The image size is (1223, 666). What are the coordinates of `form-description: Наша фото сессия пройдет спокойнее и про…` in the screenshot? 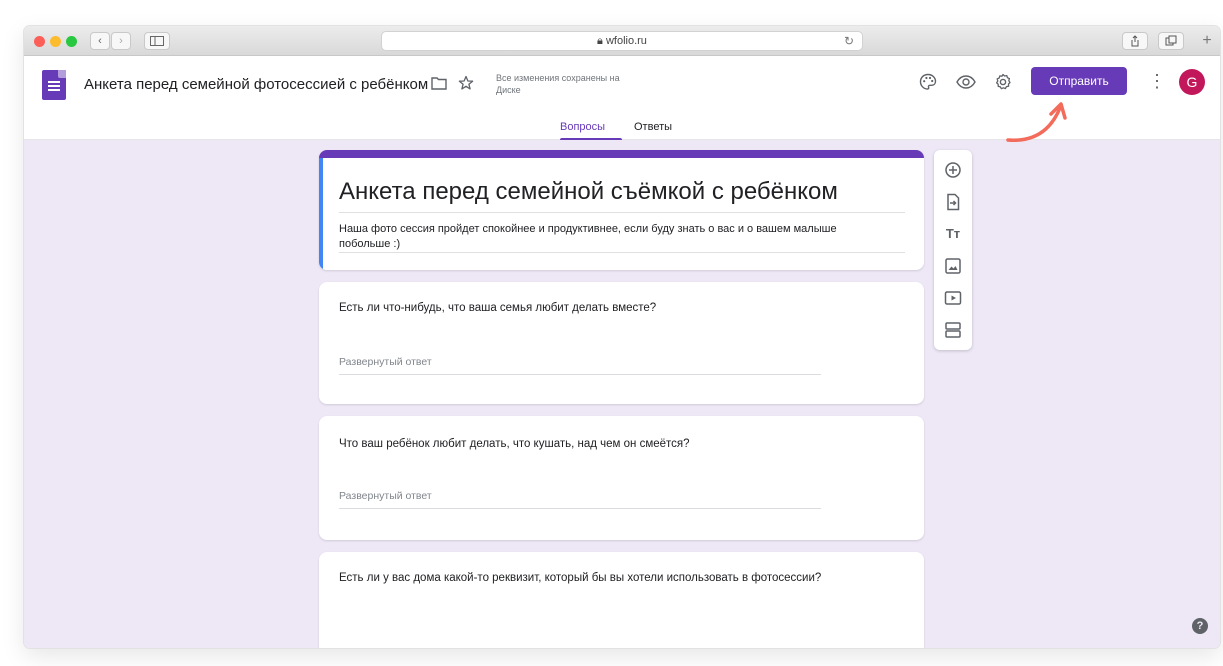 It's located at (609, 237).